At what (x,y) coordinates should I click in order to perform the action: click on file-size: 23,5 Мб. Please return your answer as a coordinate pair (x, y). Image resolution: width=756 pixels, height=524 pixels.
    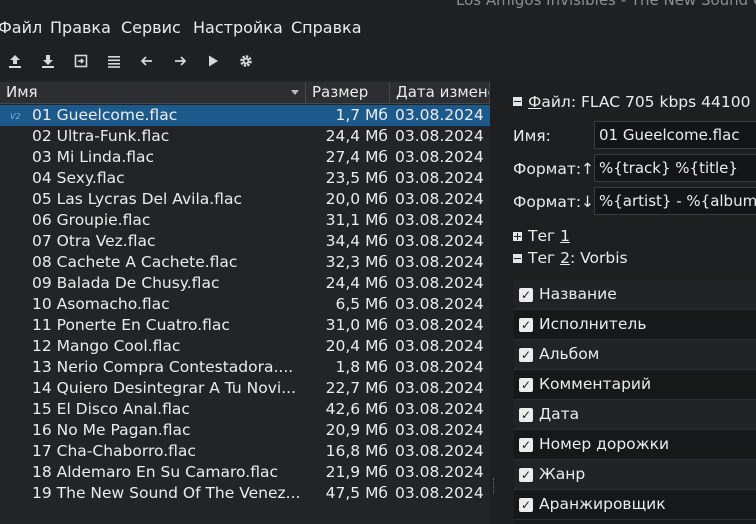
    Looking at the image, I should click on (356, 178).